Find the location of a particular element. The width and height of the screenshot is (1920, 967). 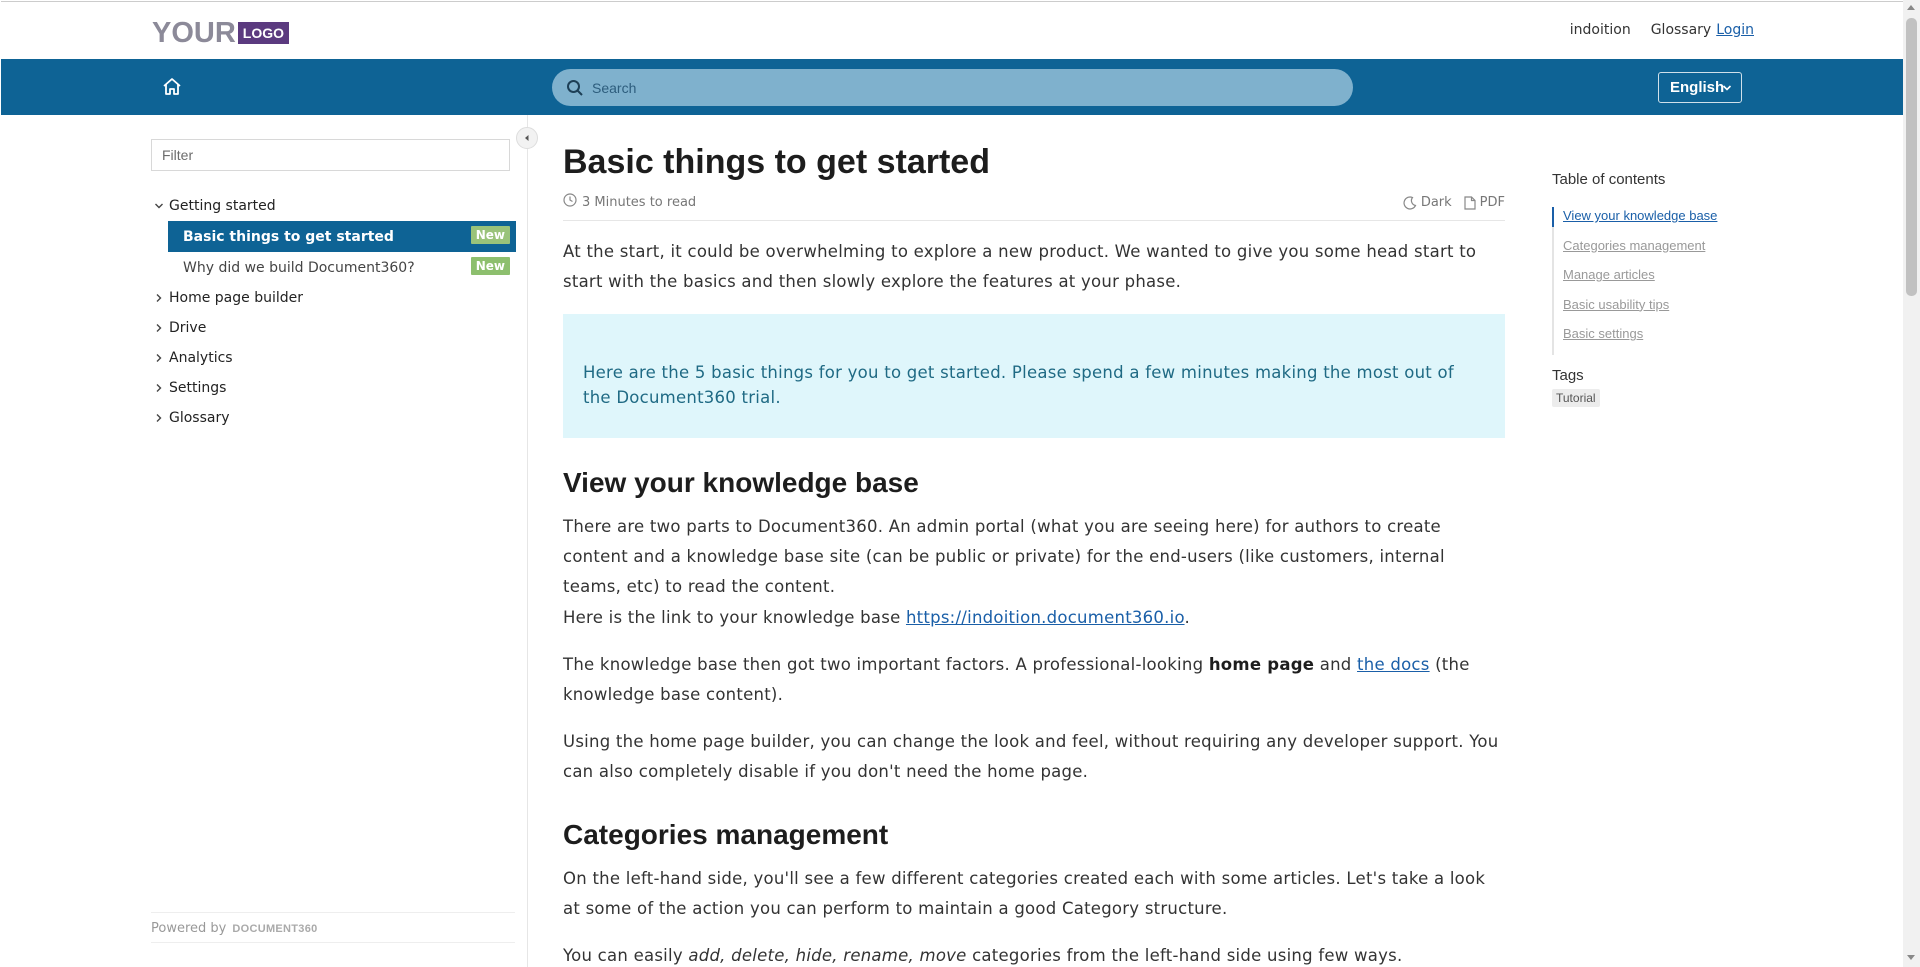

moon-icon is located at coordinates (1410, 202).